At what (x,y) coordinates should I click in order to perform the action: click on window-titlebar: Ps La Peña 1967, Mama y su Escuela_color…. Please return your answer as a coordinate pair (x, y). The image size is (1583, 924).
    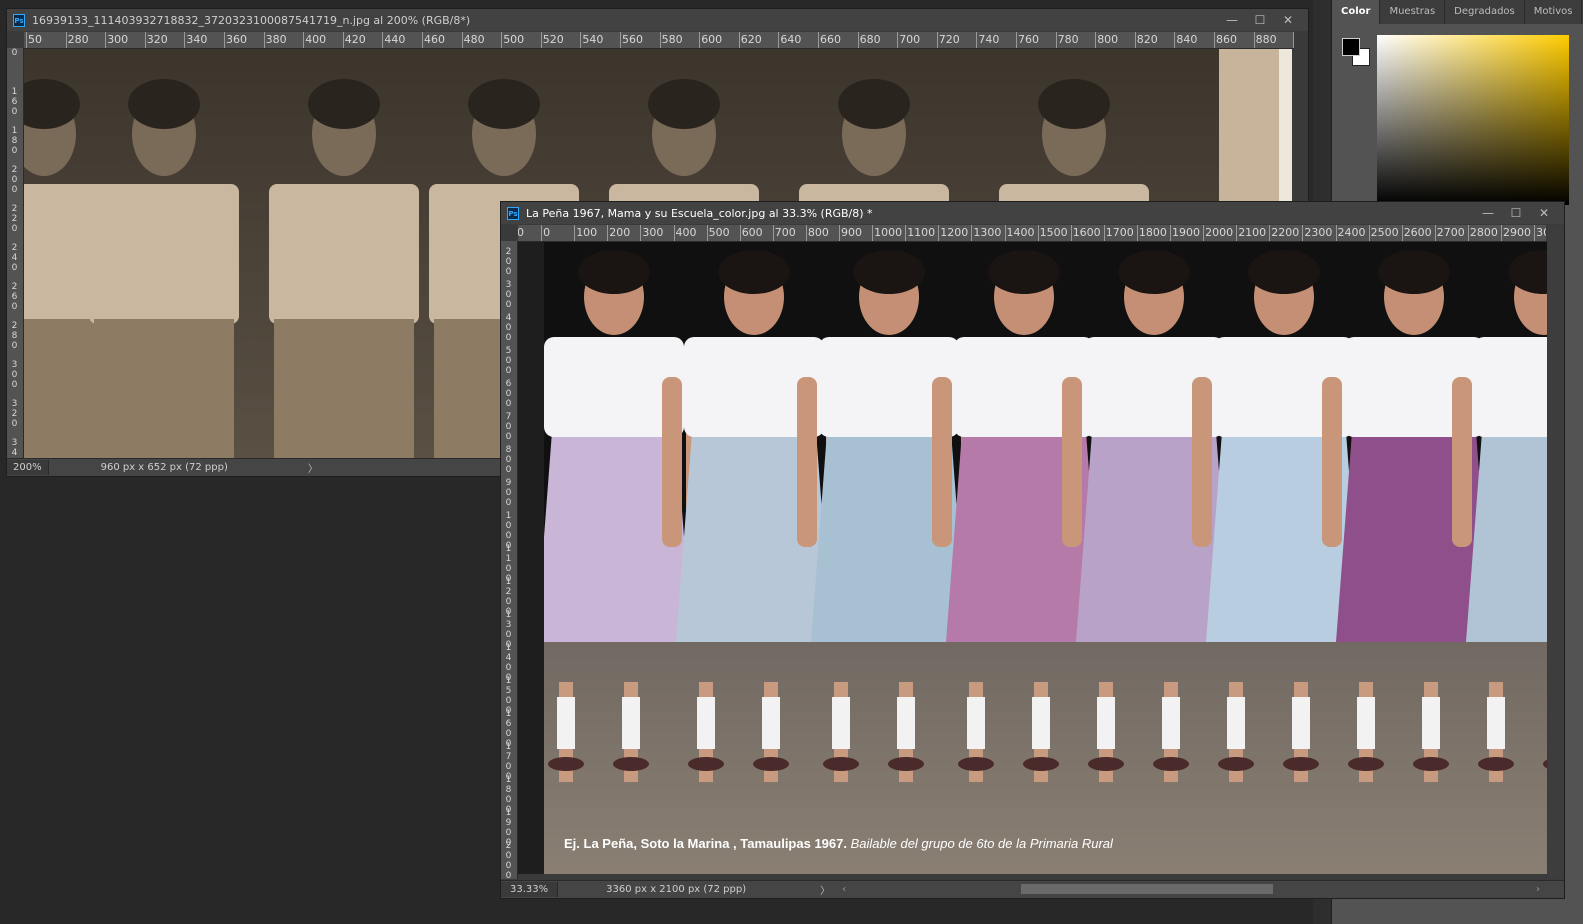
    Looking at the image, I should click on (1032, 213).